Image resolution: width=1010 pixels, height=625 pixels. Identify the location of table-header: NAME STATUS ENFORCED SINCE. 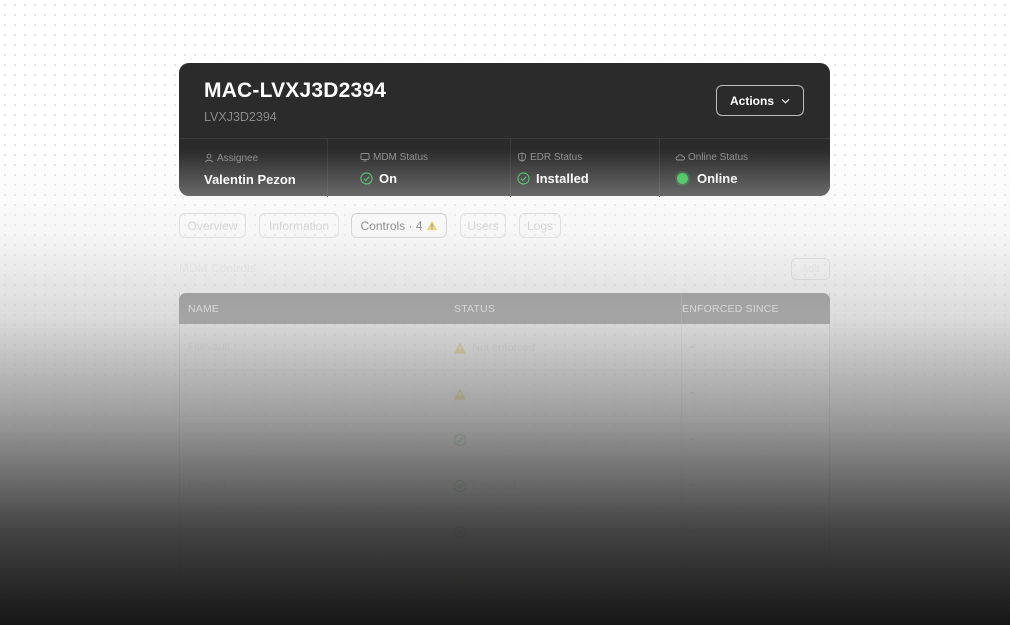
(504, 308).